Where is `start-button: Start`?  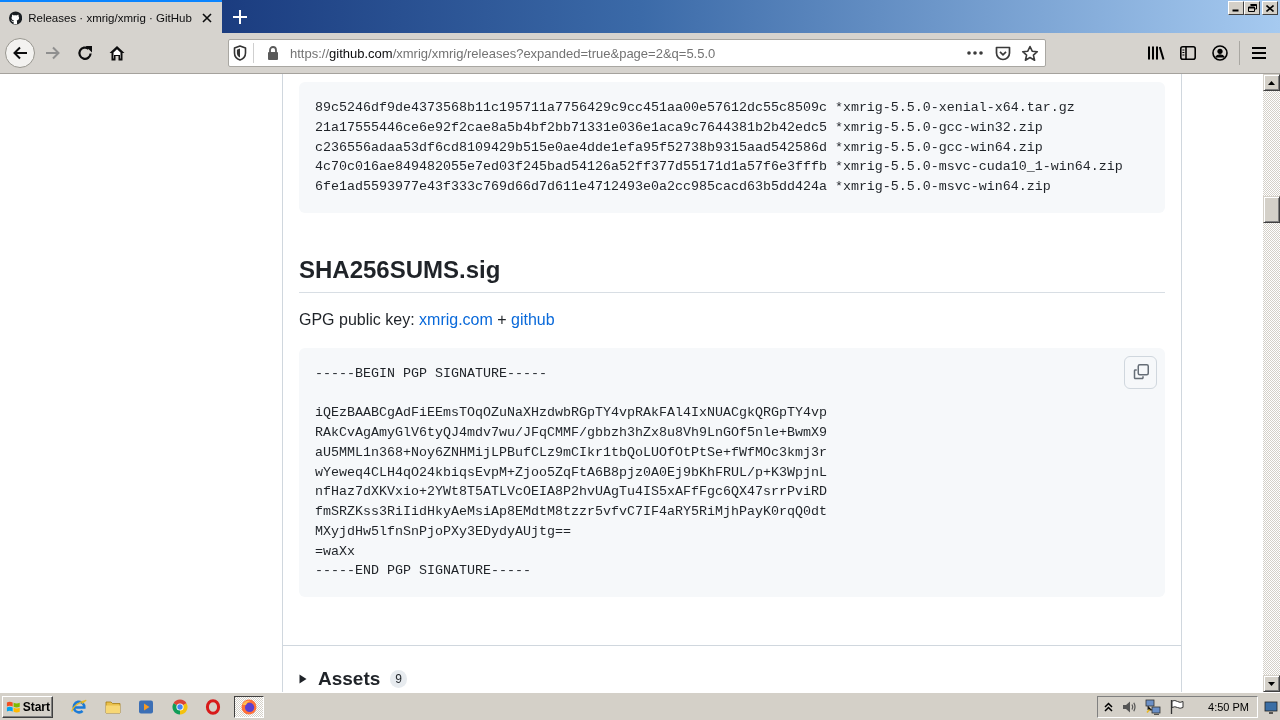
start-button: Start is located at coordinates (27, 706).